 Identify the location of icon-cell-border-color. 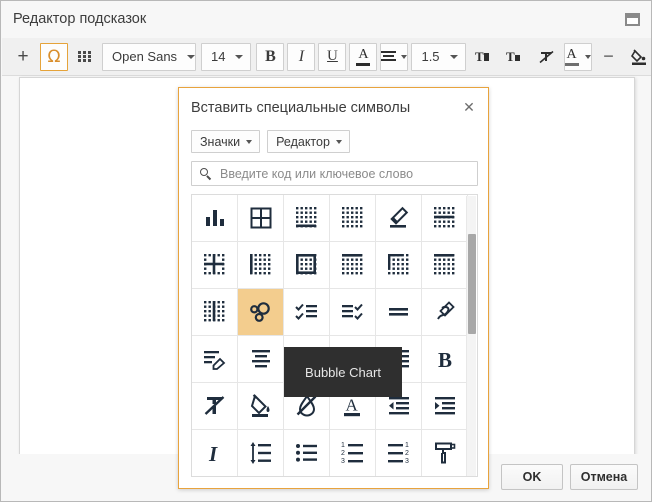
(399, 218).